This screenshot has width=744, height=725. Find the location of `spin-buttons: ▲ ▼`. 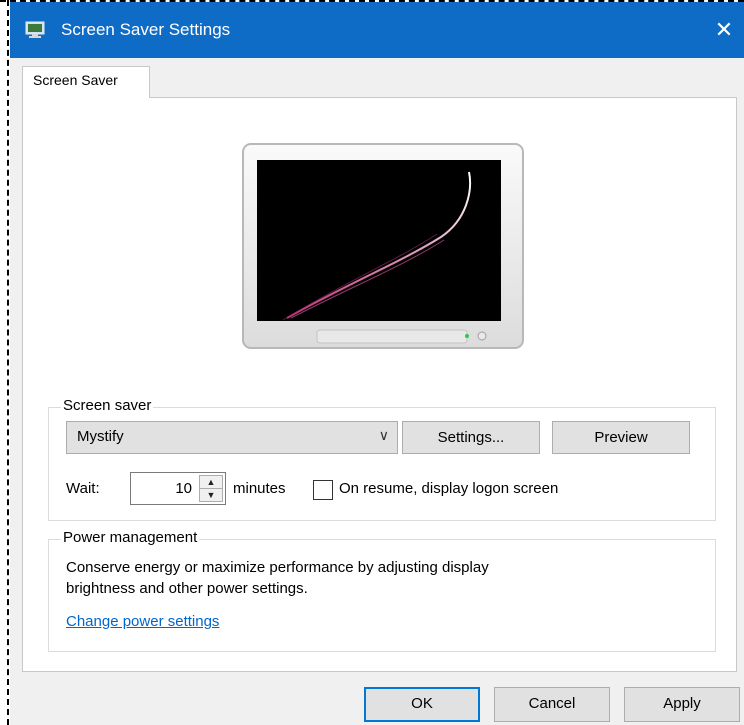

spin-buttons: ▲ ▼ is located at coordinates (211, 488).